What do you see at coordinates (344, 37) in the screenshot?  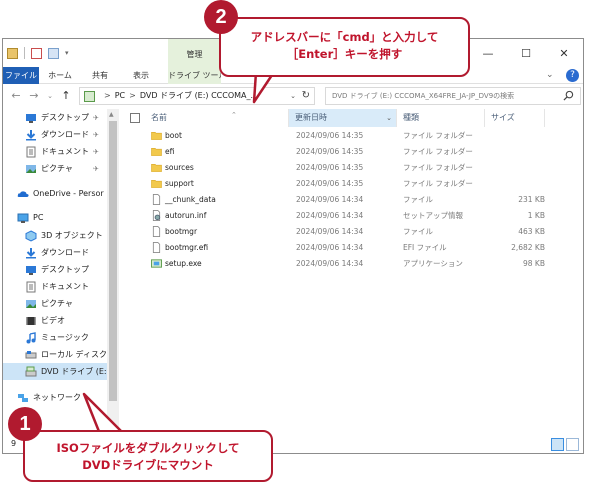 I see `callout-2-line-1: アドレスバーに「cmd」と入力して` at bounding box center [344, 37].